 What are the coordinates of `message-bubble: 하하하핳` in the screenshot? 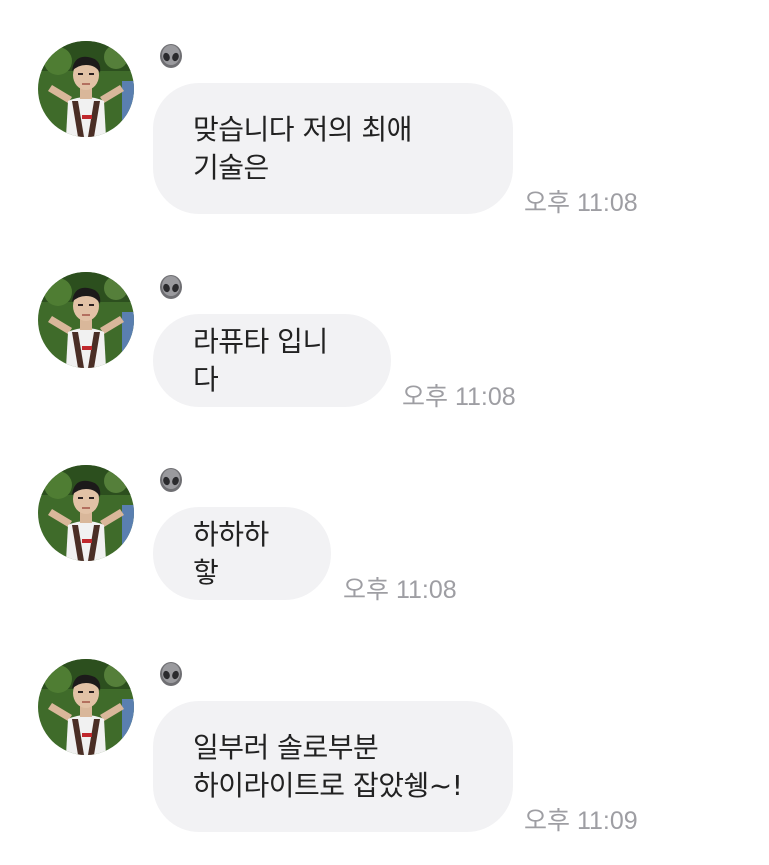 It's located at (242, 553).